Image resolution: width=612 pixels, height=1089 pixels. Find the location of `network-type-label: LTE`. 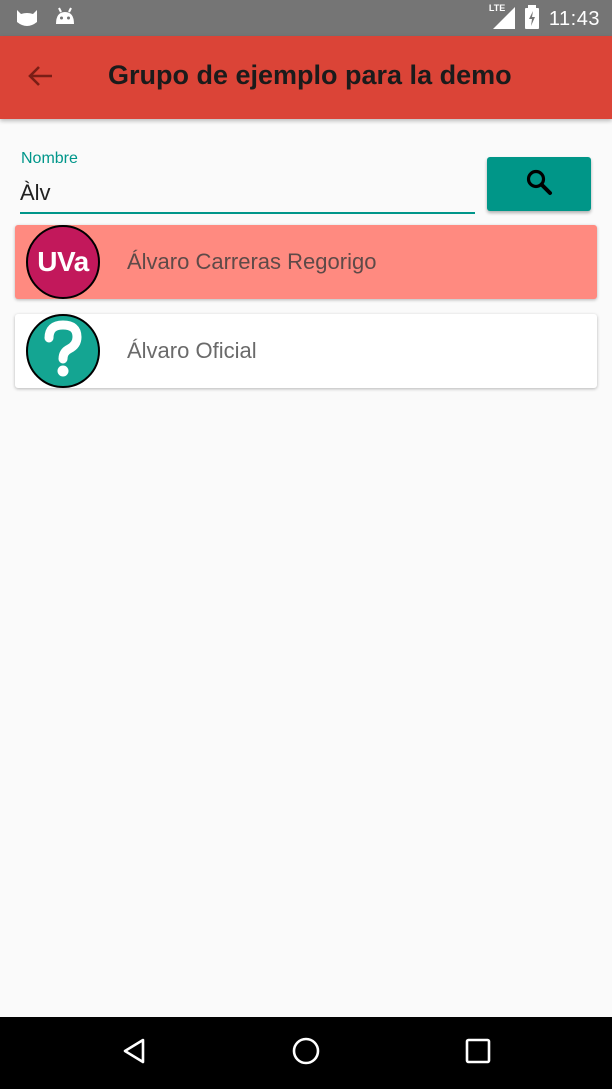

network-type-label: LTE is located at coordinates (497, 8).